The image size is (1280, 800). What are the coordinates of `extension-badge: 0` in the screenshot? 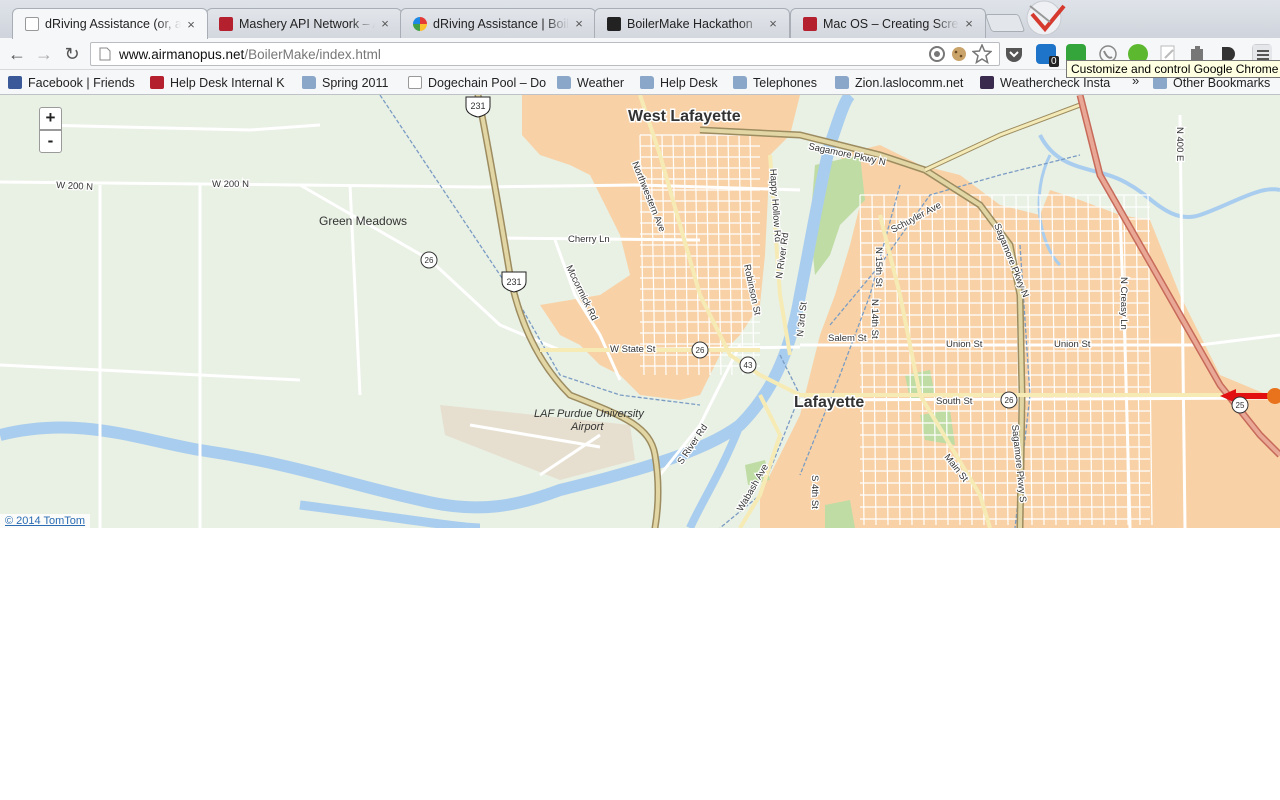 It's located at (1054, 61).